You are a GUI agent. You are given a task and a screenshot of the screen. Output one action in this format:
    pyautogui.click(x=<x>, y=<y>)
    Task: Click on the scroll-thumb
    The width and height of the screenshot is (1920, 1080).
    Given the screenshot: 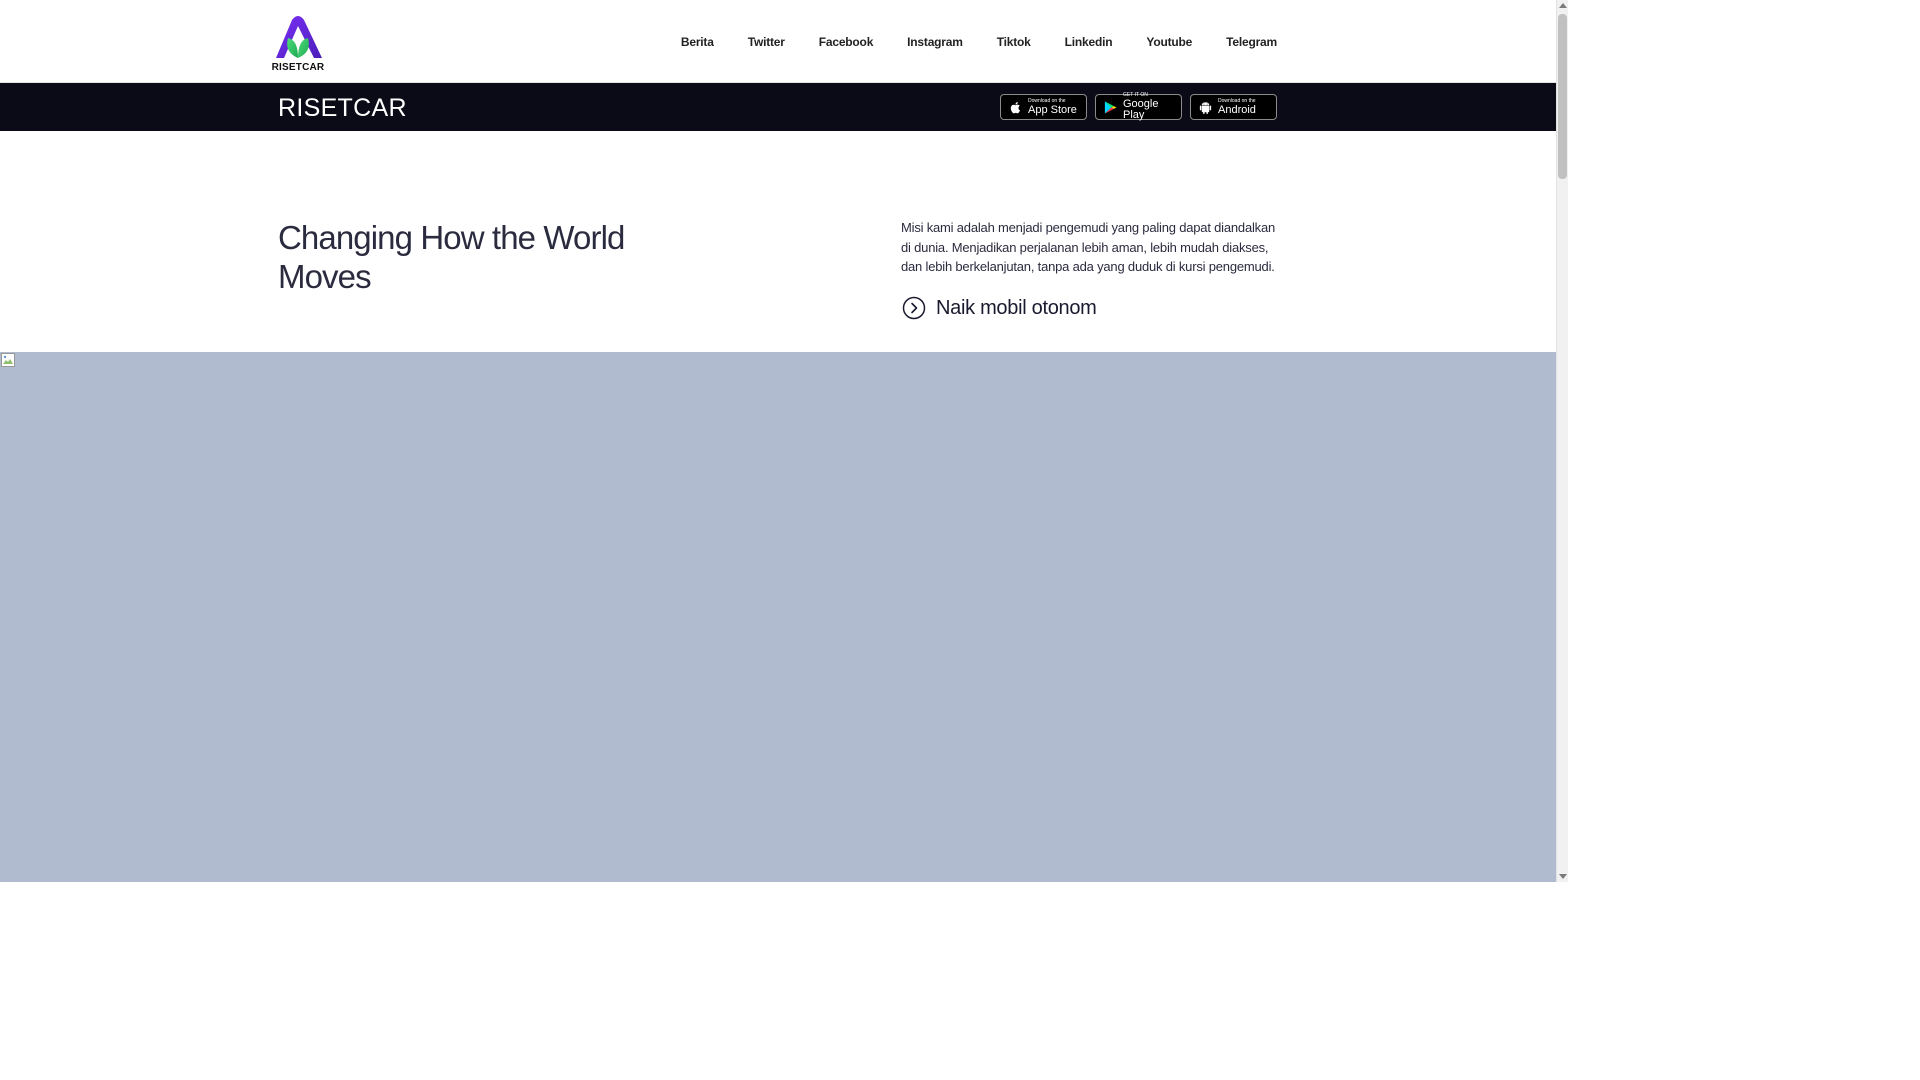 What is the action you would take?
    pyautogui.click(x=1562, y=96)
    